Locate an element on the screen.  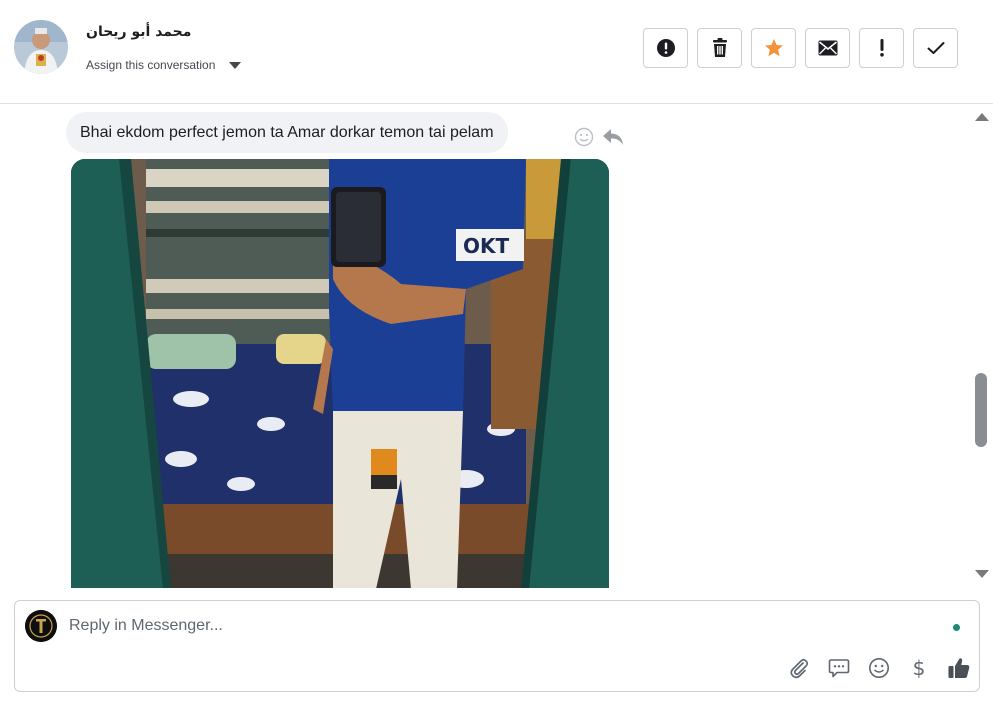
contact-avatar is located at coordinates (41, 47).